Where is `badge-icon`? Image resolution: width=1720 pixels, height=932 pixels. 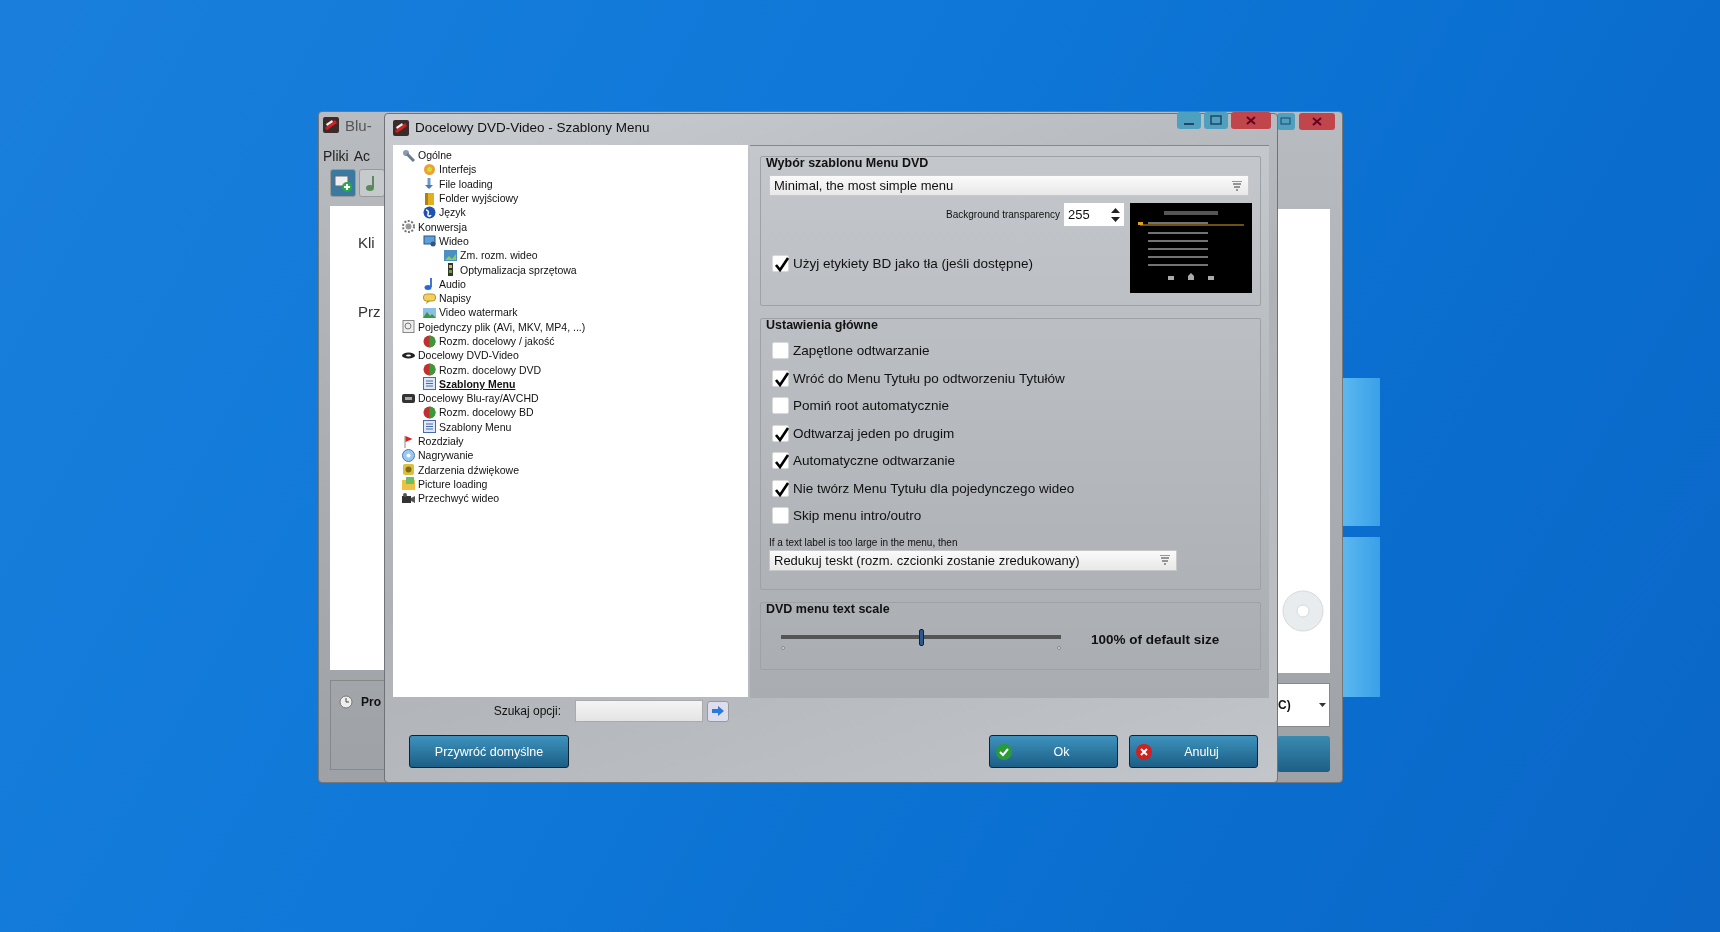
badge-icon is located at coordinates (408, 398).